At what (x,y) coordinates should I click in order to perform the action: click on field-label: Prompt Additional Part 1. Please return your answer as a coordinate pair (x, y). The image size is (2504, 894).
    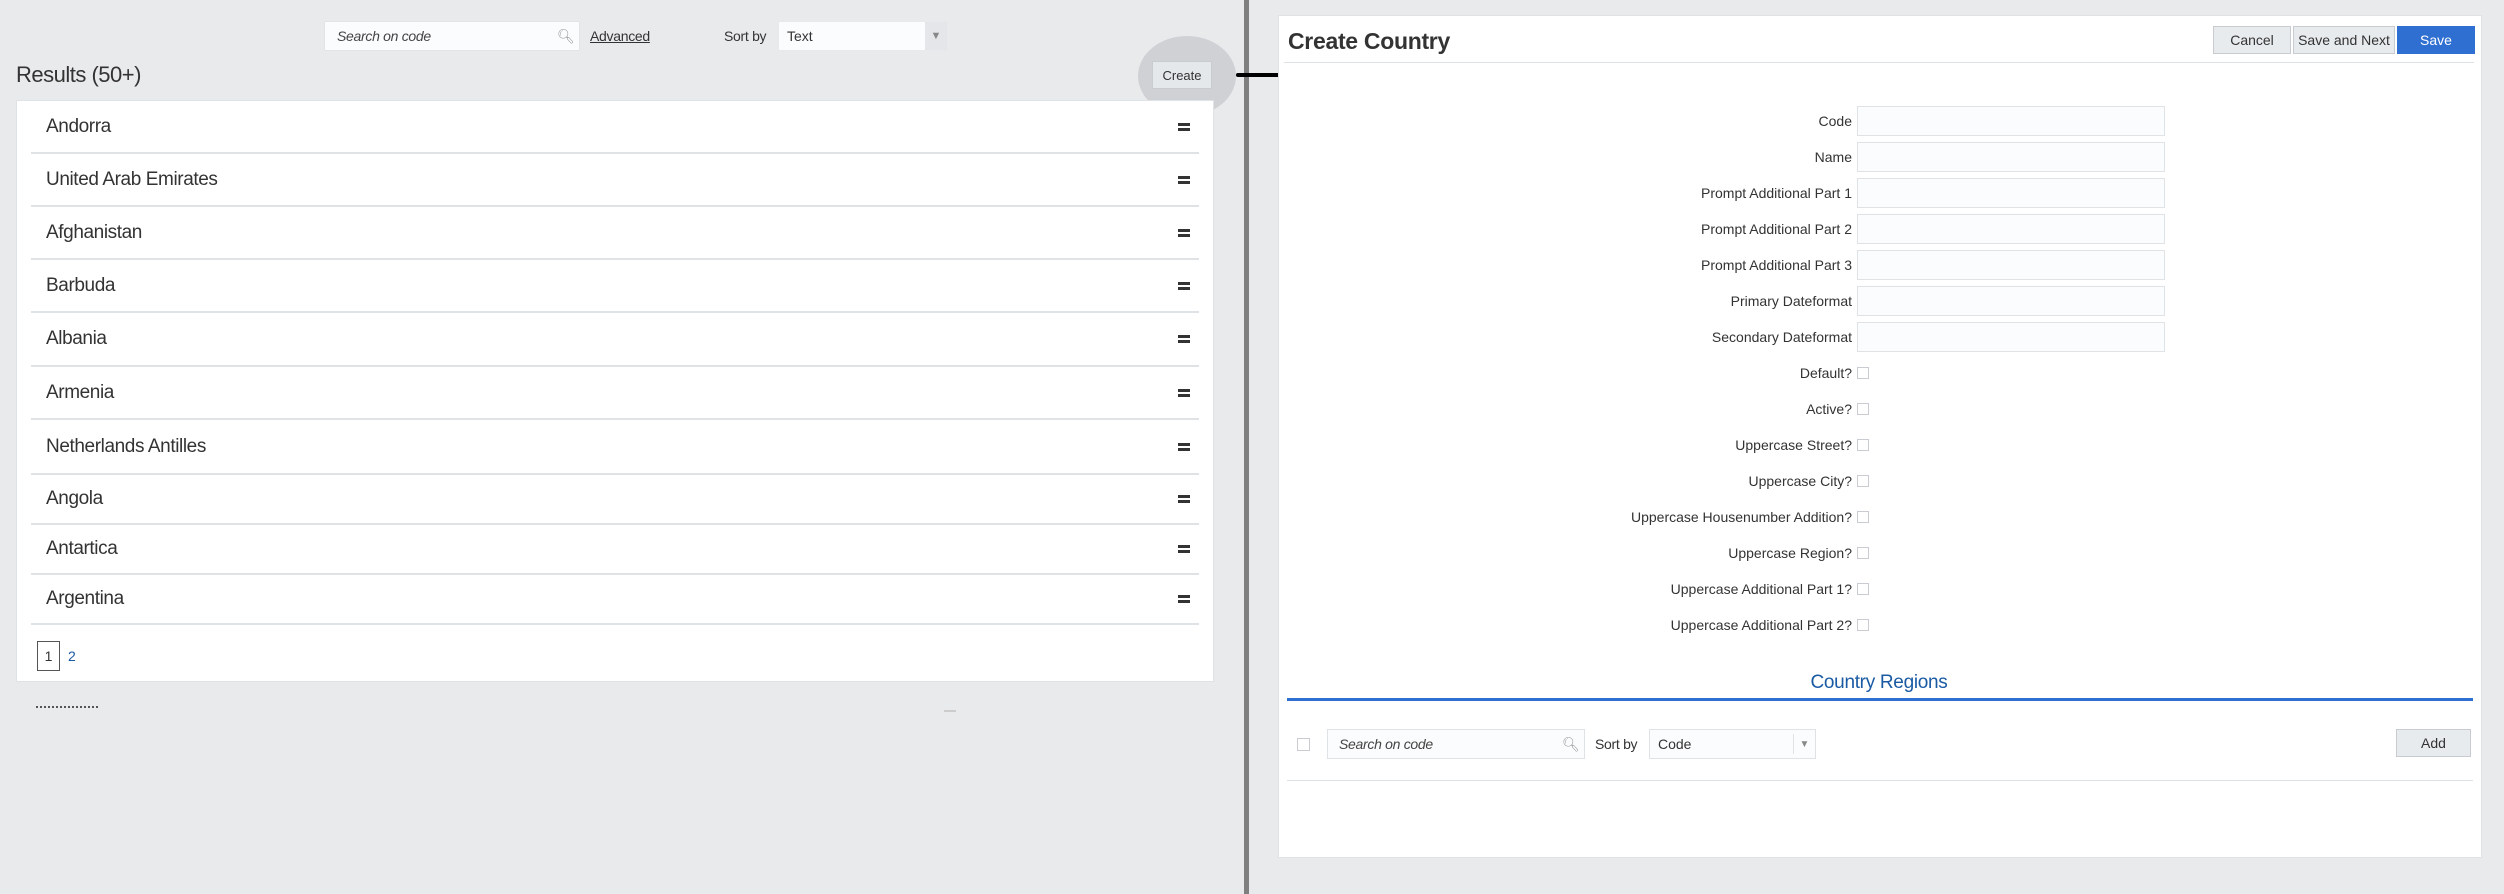
    Looking at the image, I should click on (1776, 193).